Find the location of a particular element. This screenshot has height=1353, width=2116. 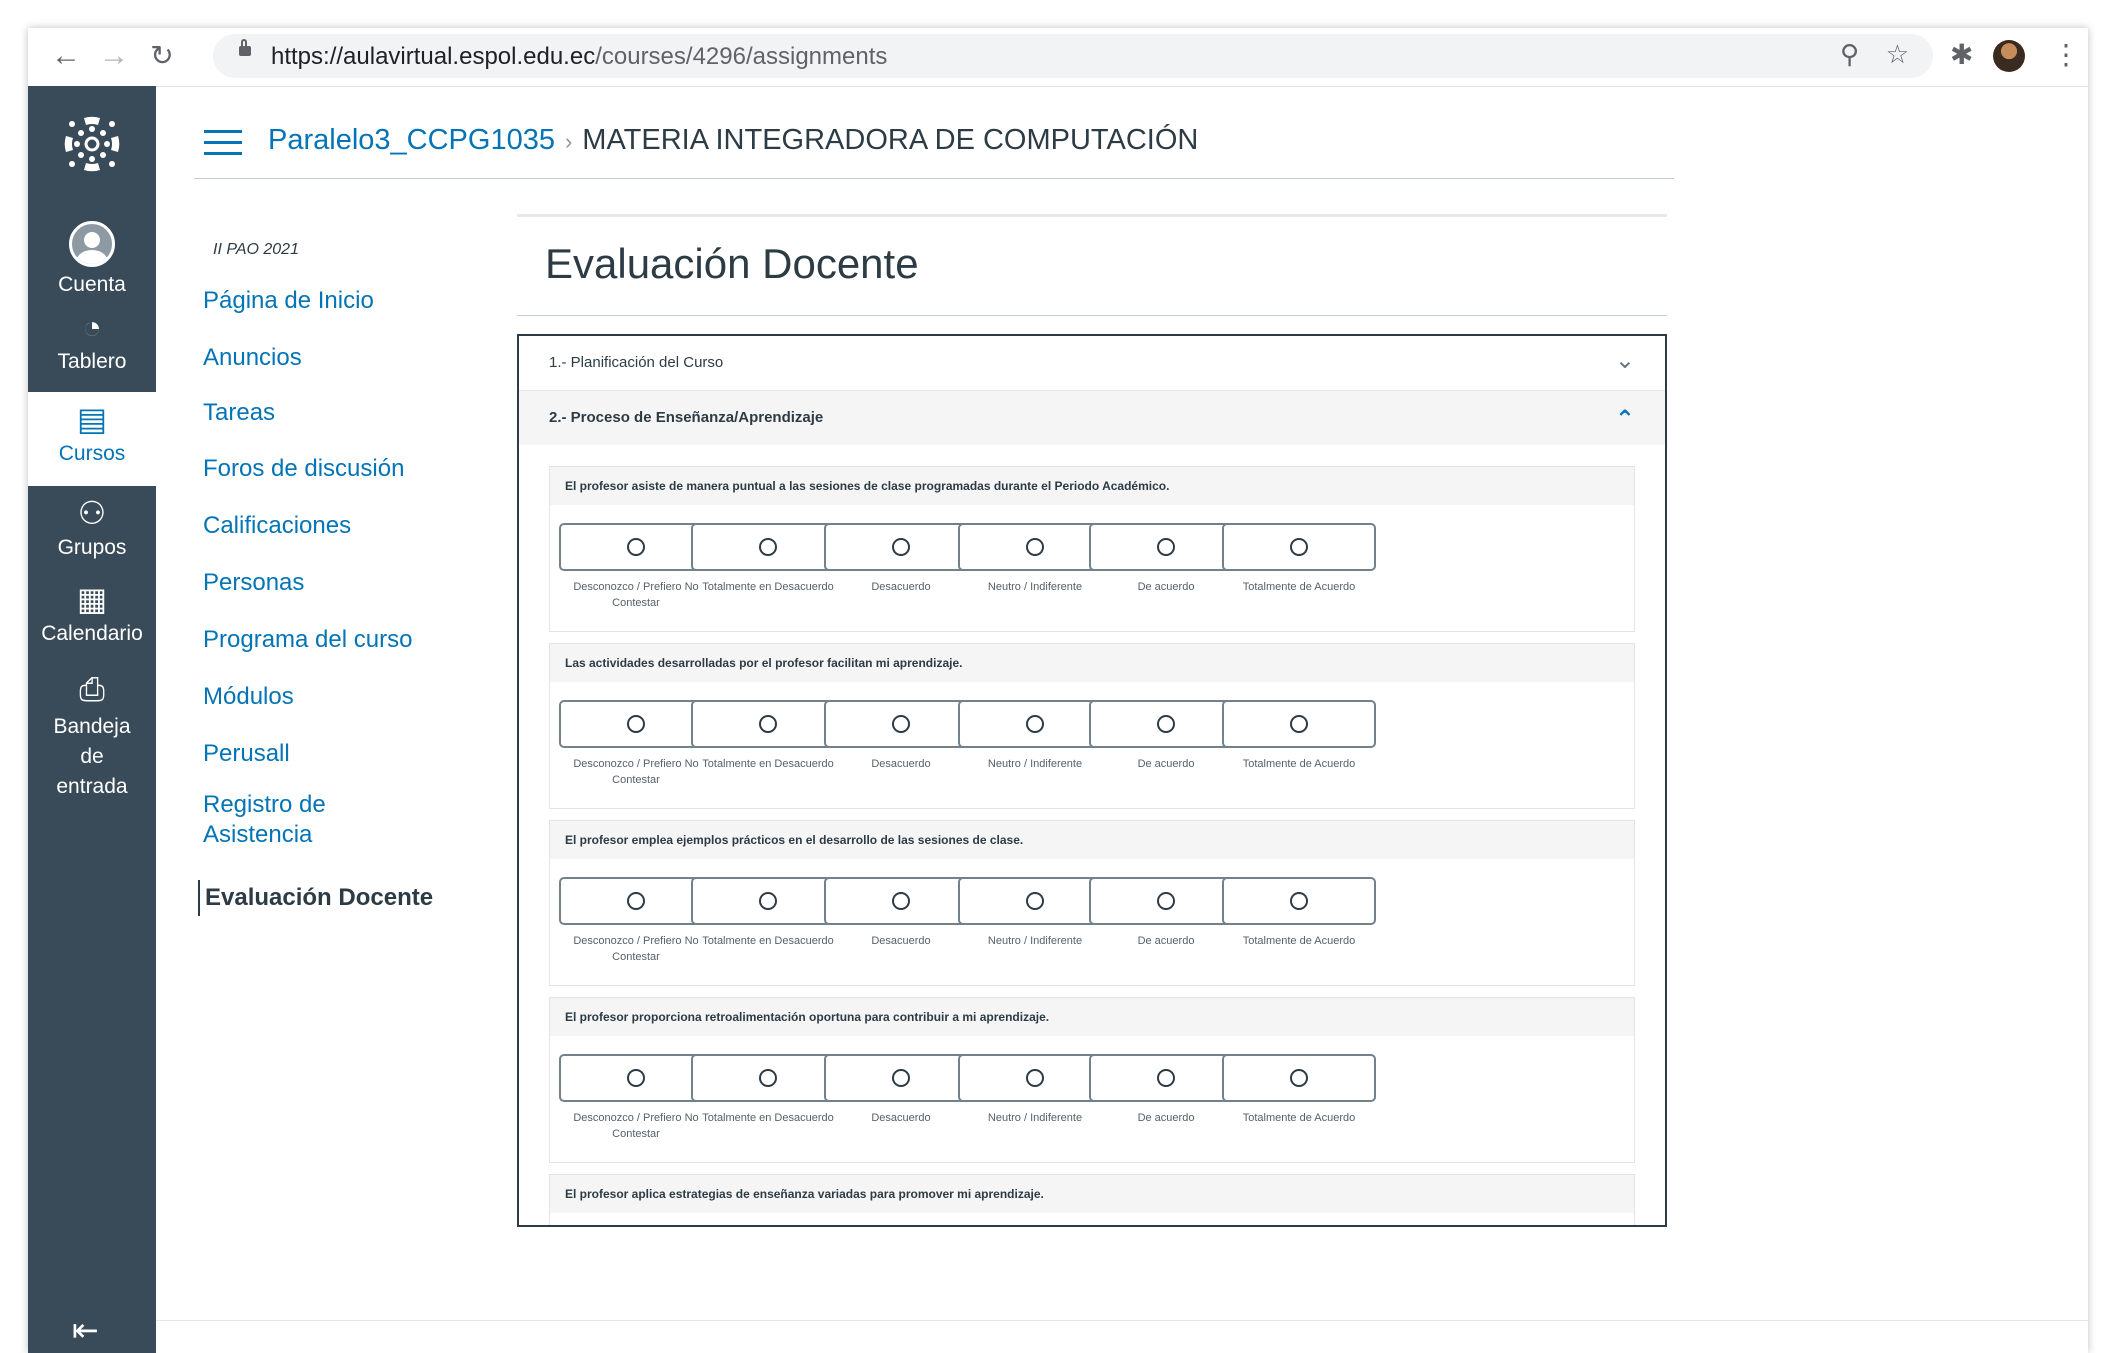

bookmark-star-icon: ☆ is located at coordinates (1897, 54).